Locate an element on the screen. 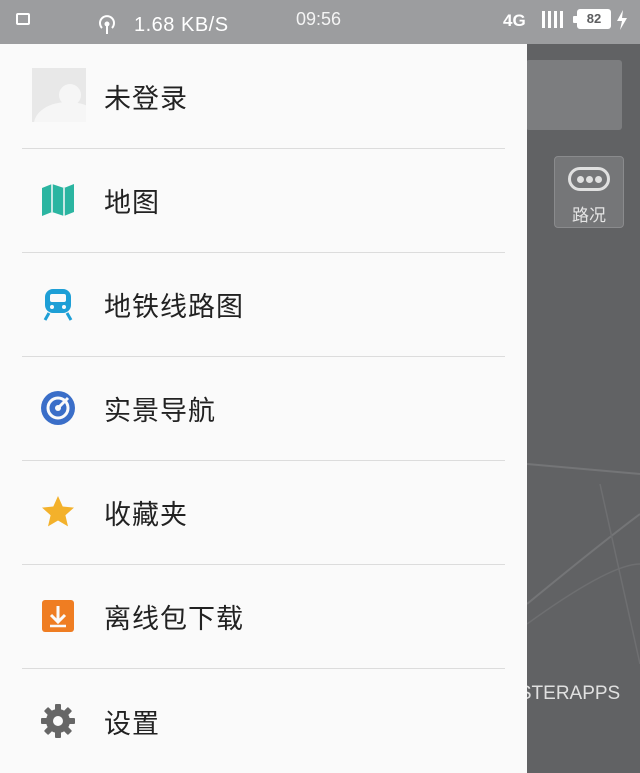  status-bar: 1.68 KB/S 09:56 4G 82 is located at coordinates (320, 22).